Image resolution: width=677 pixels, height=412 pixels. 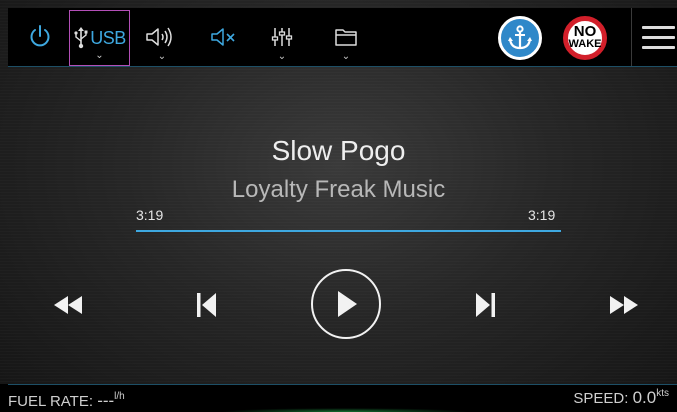 I want to click on folder-button: ⌄, so click(x=346, y=37).